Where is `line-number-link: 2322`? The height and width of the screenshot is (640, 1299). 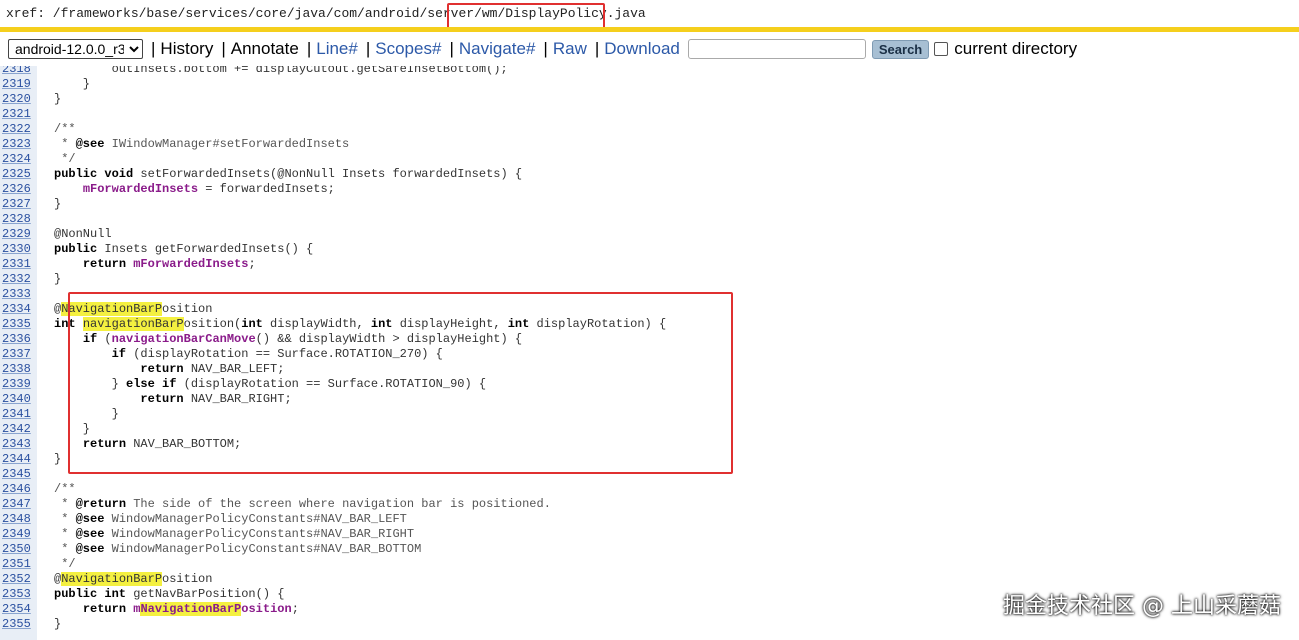
line-number-link: 2322 is located at coordinates (16, 129).